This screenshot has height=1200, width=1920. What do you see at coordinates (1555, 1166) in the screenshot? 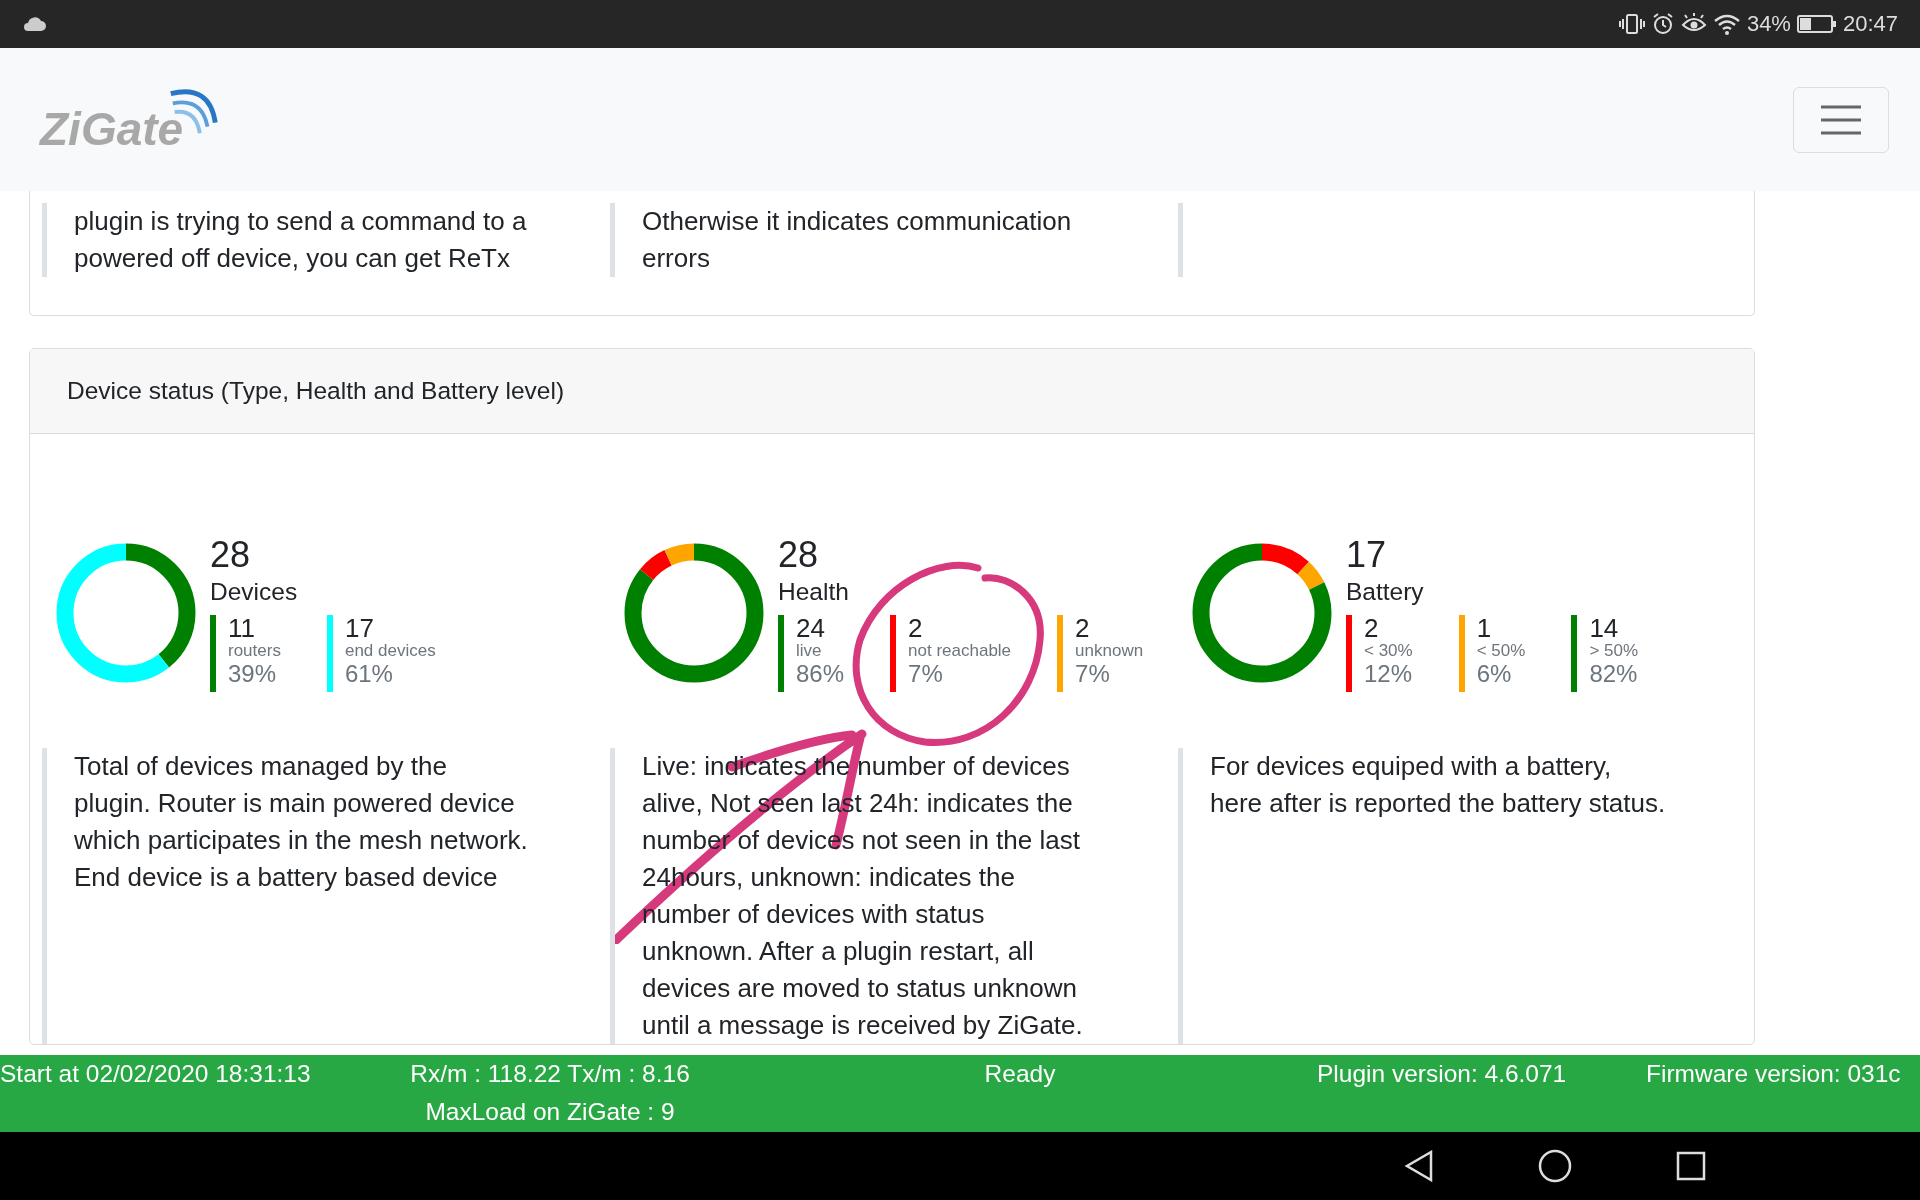
I see `home-icon` at bounding box center [1555, 1166].